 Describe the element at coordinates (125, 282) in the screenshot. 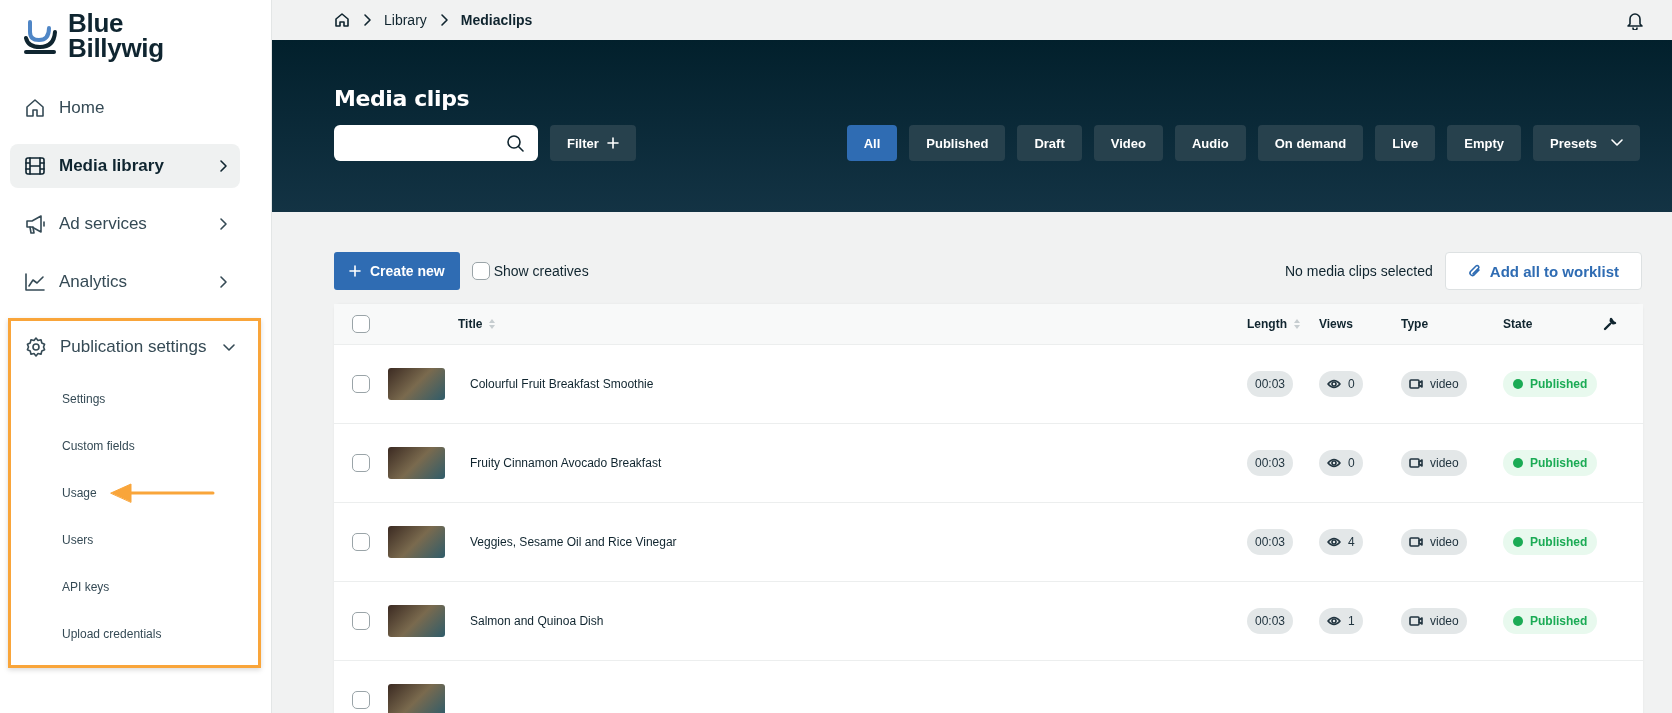

I see `nav-item: Analytics` at that location.